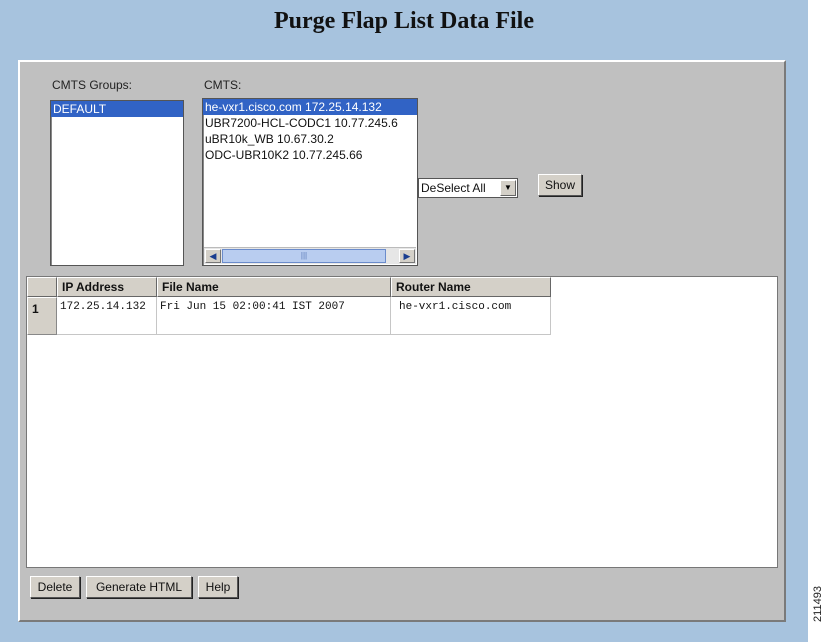  I want to click on figure-id-text: 211493, so click(818, 604).